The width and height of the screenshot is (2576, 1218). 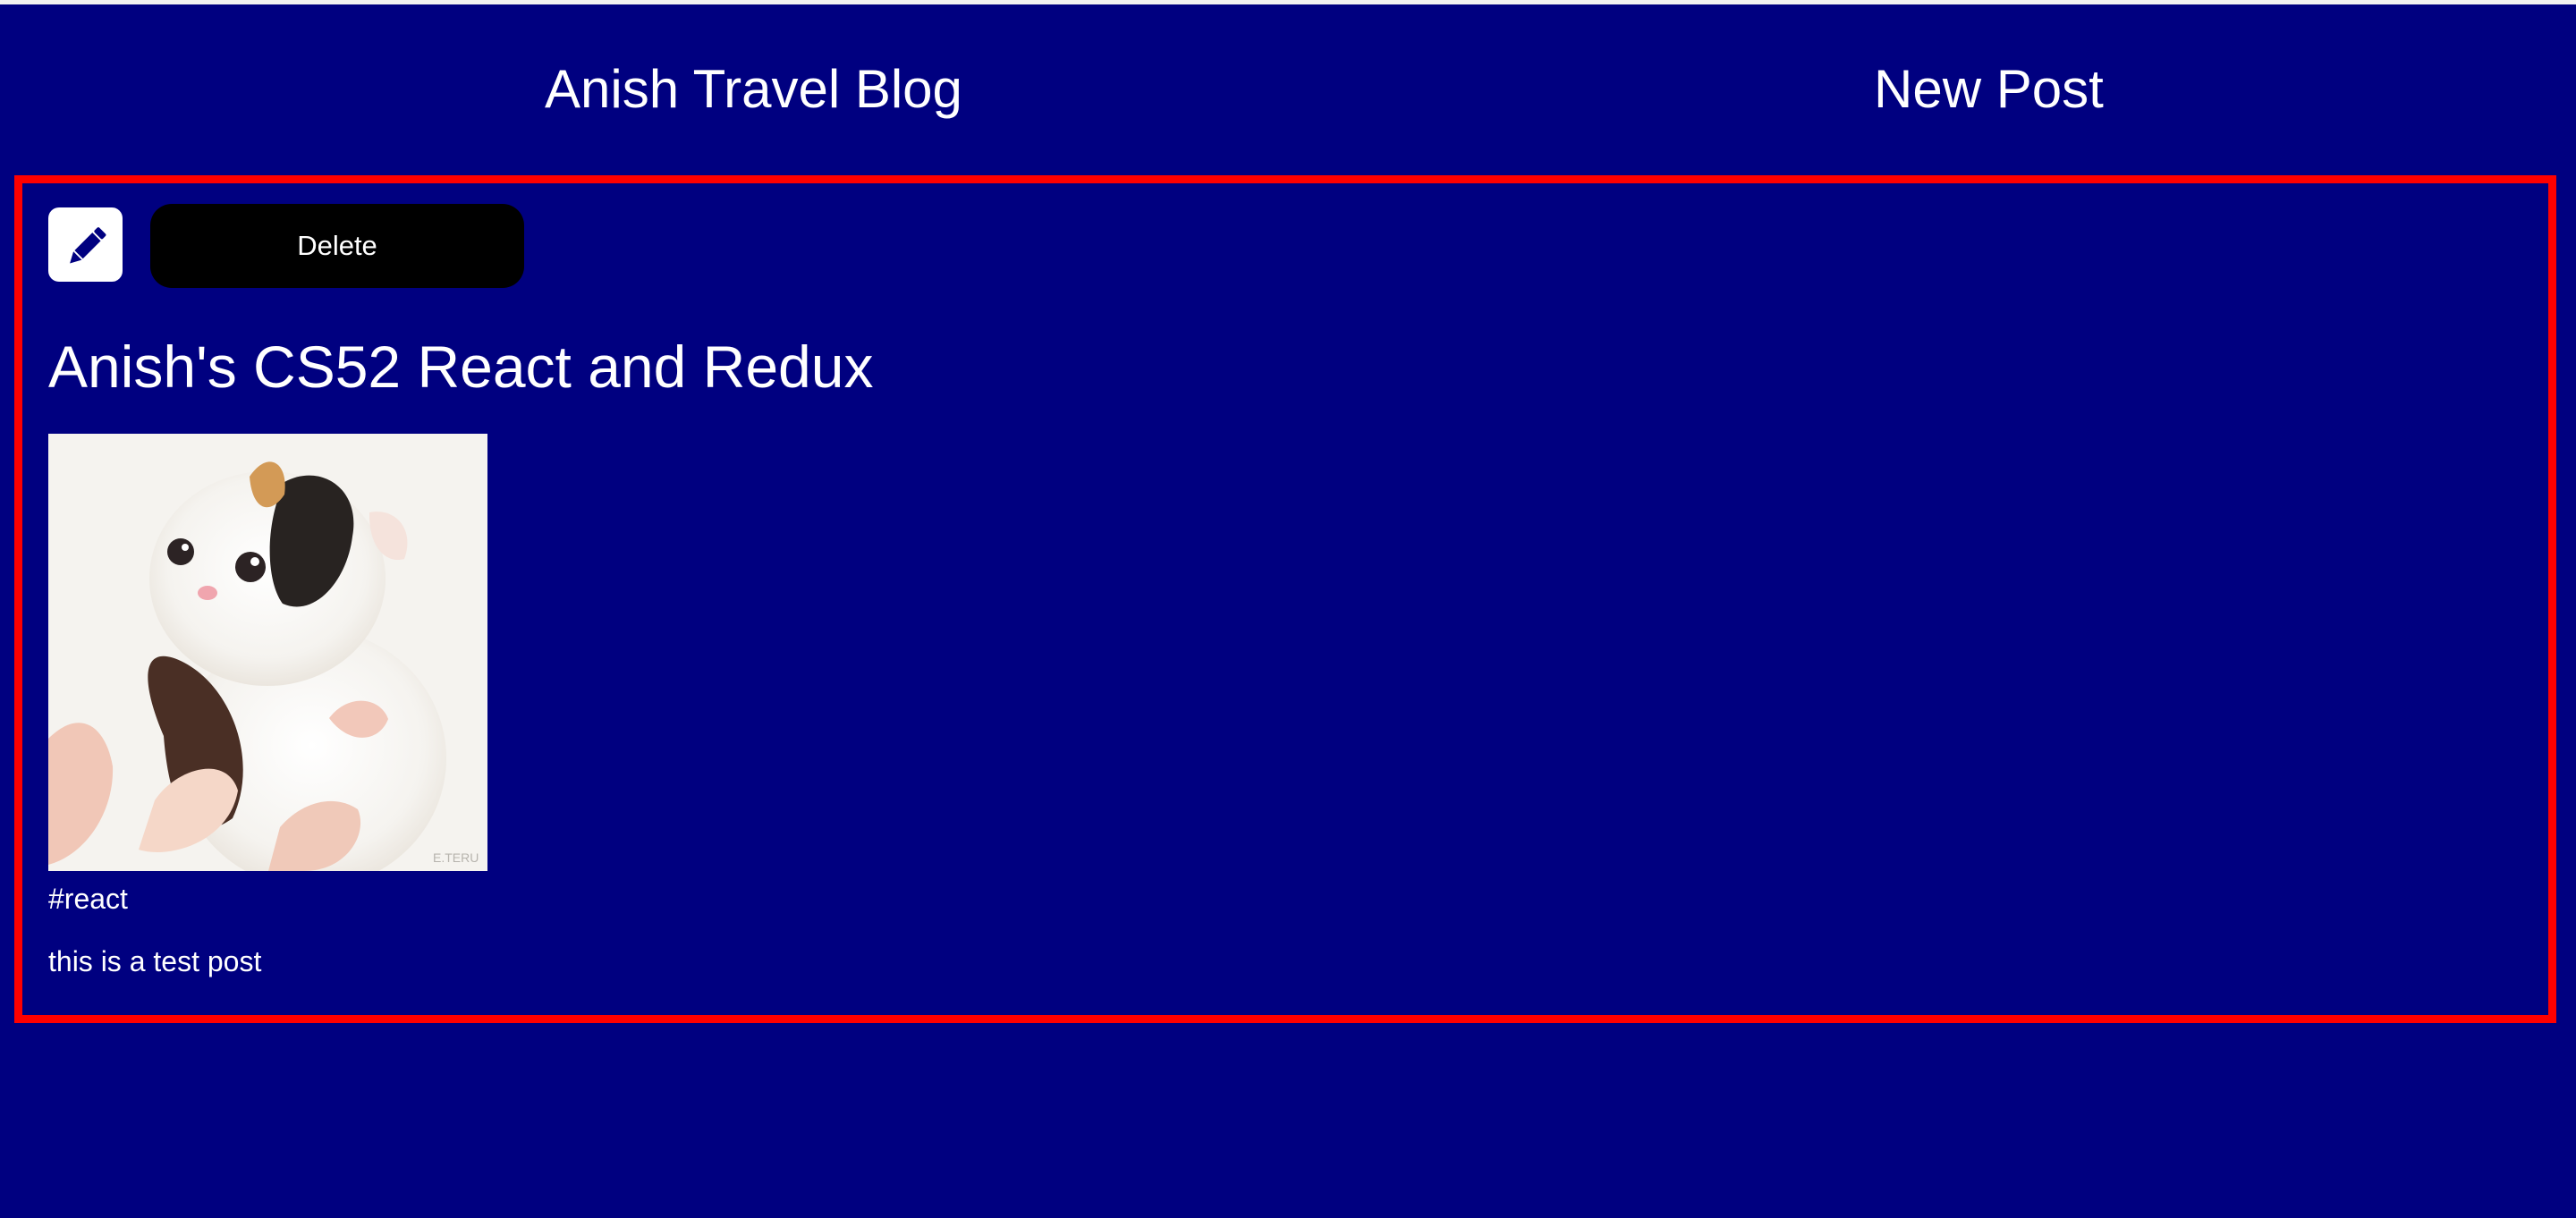 What do you see at coordinates (1989, 89) in the screenshot?
I see `new-post-link: New Post` at bounding box center [1989, 89].